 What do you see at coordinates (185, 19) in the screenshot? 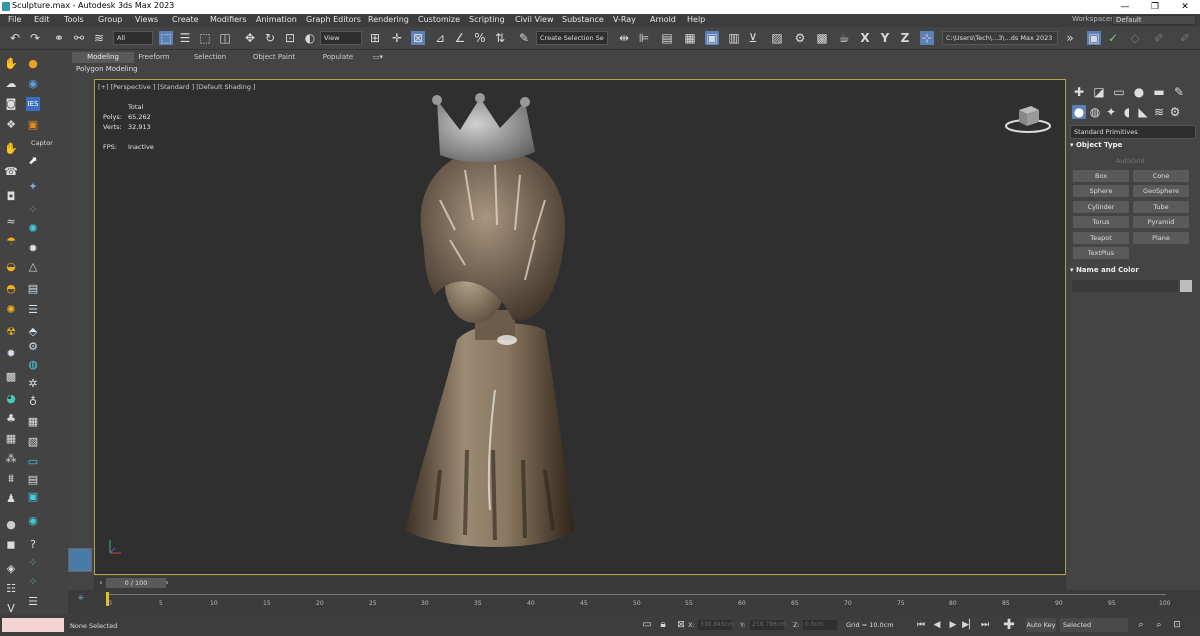
I see `menu-create: Create` at bounding box center [185, 19].